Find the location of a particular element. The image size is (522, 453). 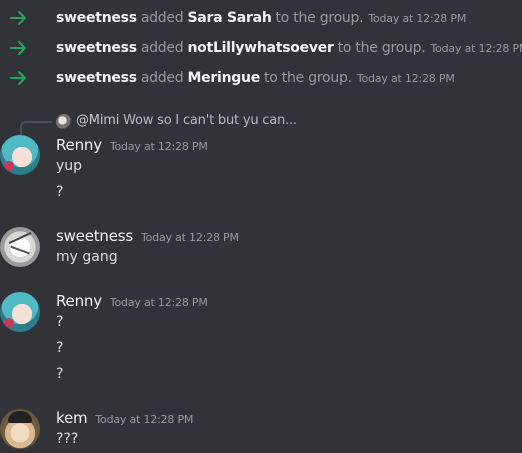

reply-mention: @Mimi is located at coordinates (97, 120).